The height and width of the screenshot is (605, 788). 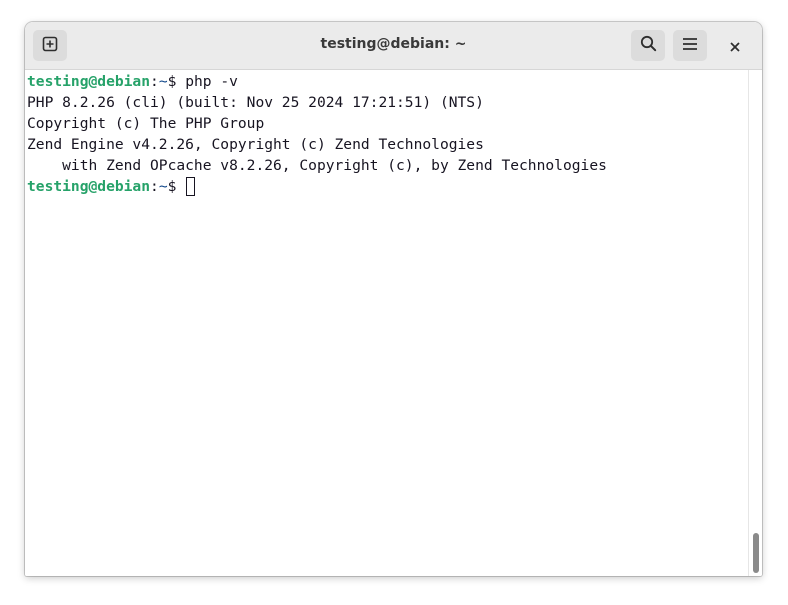 I want to click on active-prompt-line: testing@debian:~$, so click(x=387, y=186).